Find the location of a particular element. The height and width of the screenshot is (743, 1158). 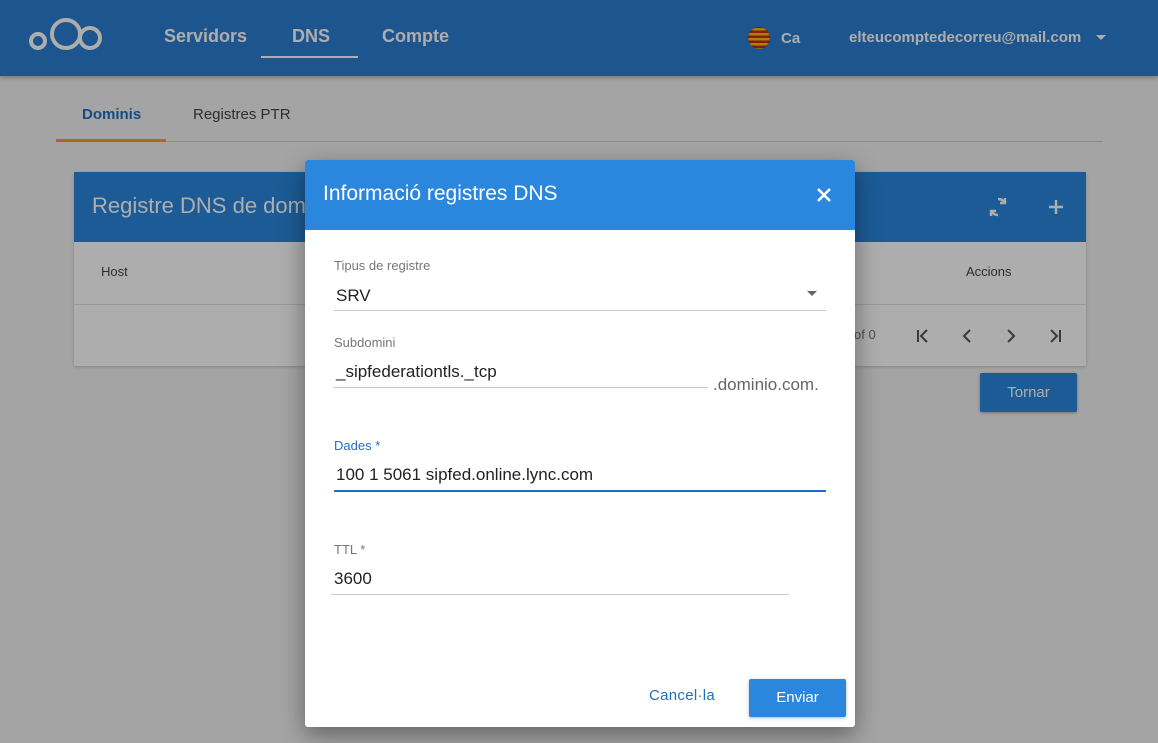

data-underline is located at coordinates (580, 491).